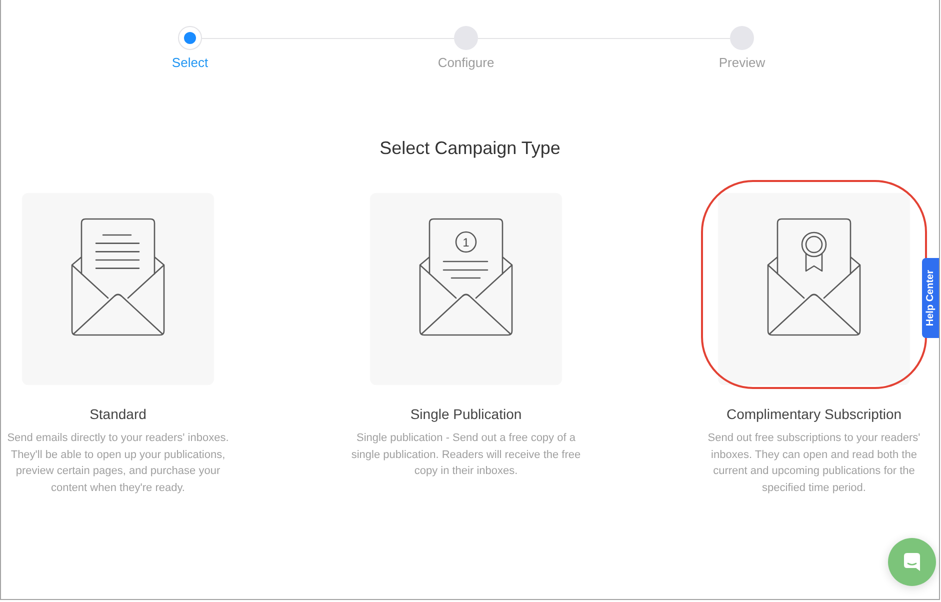  What do you see at coordinates (742, 63) in the screenshot?
I see `step-label: Preview` at bounding box center [742, 63].